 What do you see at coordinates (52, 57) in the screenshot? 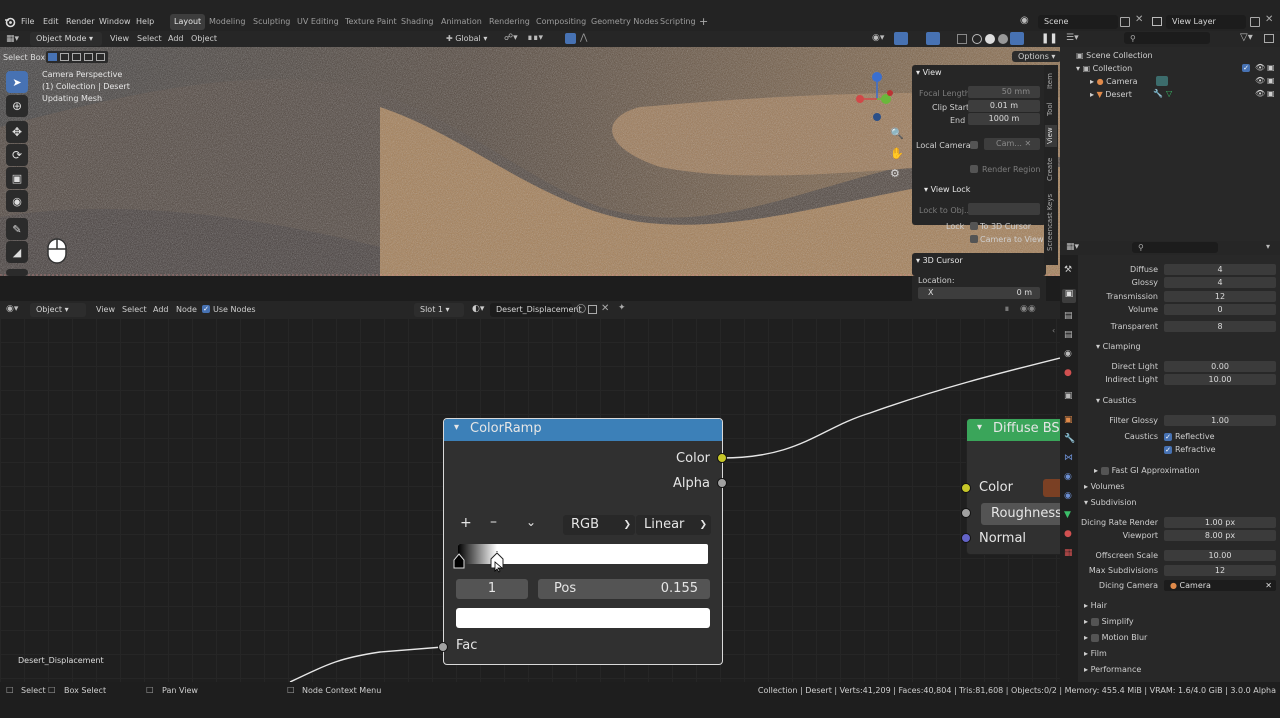
I see `mode-new-icon` at bounding box center [52, 57].